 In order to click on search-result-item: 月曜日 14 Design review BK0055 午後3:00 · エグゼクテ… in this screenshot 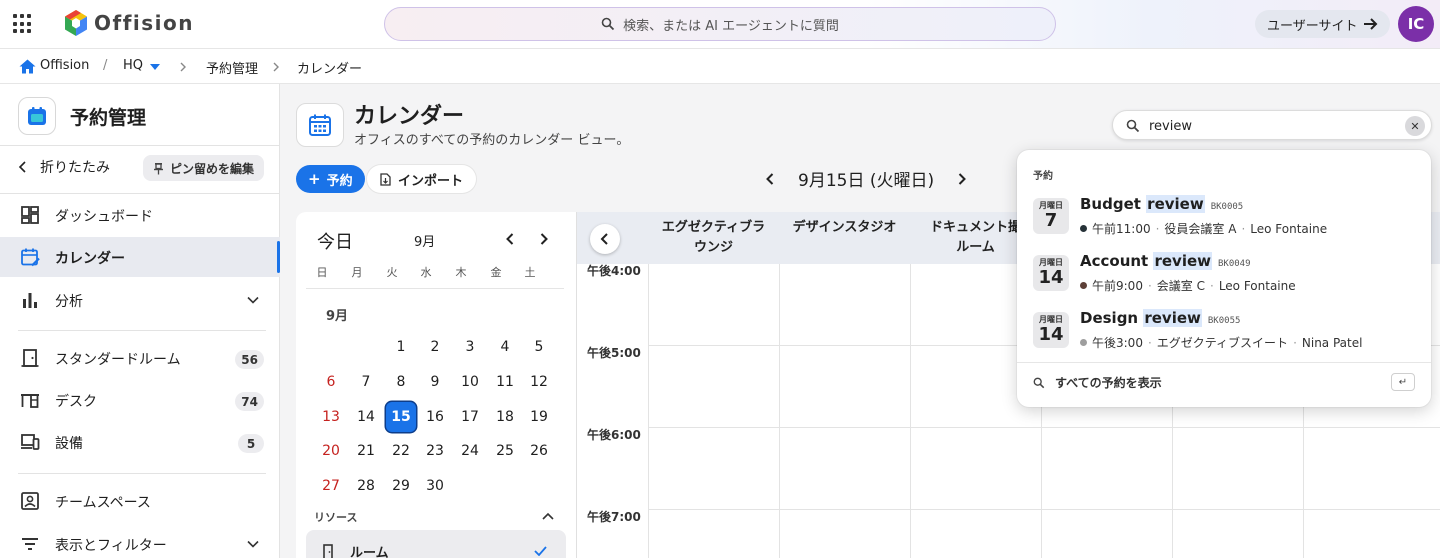, I will do `click(1224, 339)`.